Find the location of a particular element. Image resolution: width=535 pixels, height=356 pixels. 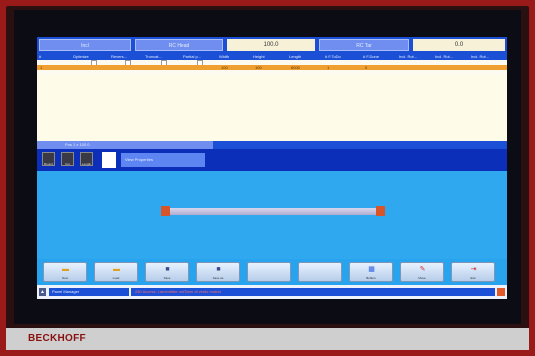

pen-icon: ✎ is located at coordinates (422, 269).